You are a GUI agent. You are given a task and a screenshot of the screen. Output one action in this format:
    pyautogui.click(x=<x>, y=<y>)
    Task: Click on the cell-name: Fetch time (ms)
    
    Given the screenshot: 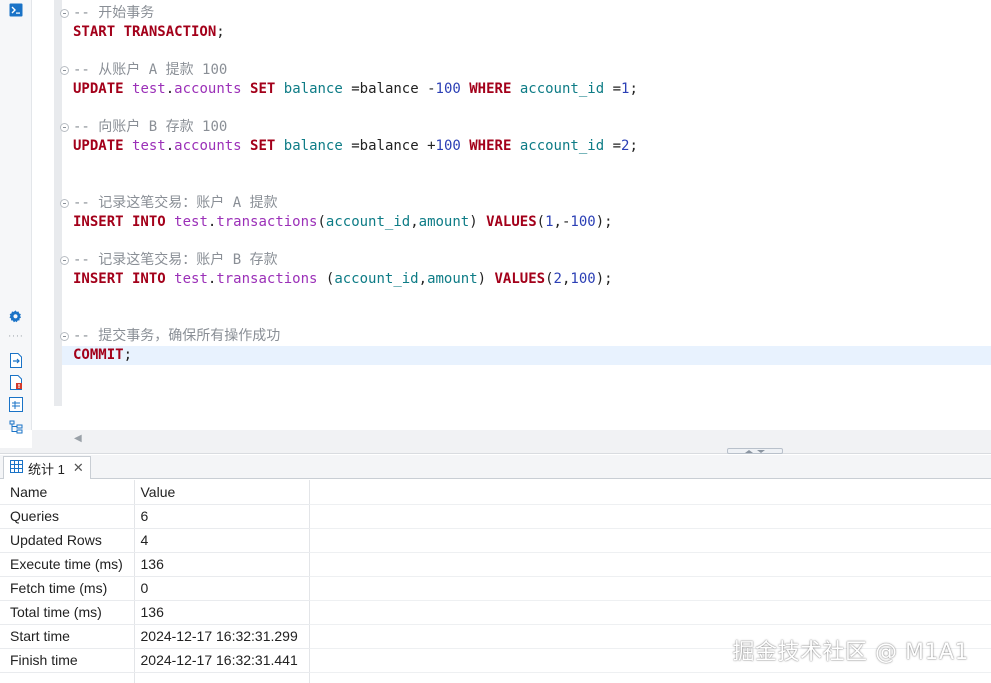 What is the action you would take?
    pyautogui.click(x=67, y=588)
    